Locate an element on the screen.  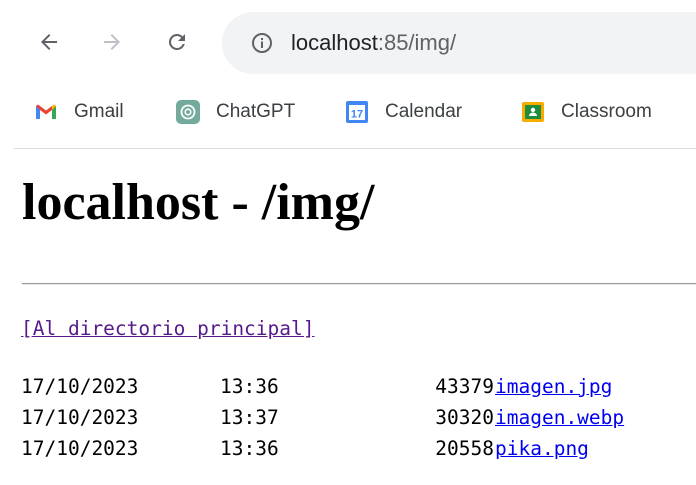
file-size: 20558 is located at coordinates (464, 448).